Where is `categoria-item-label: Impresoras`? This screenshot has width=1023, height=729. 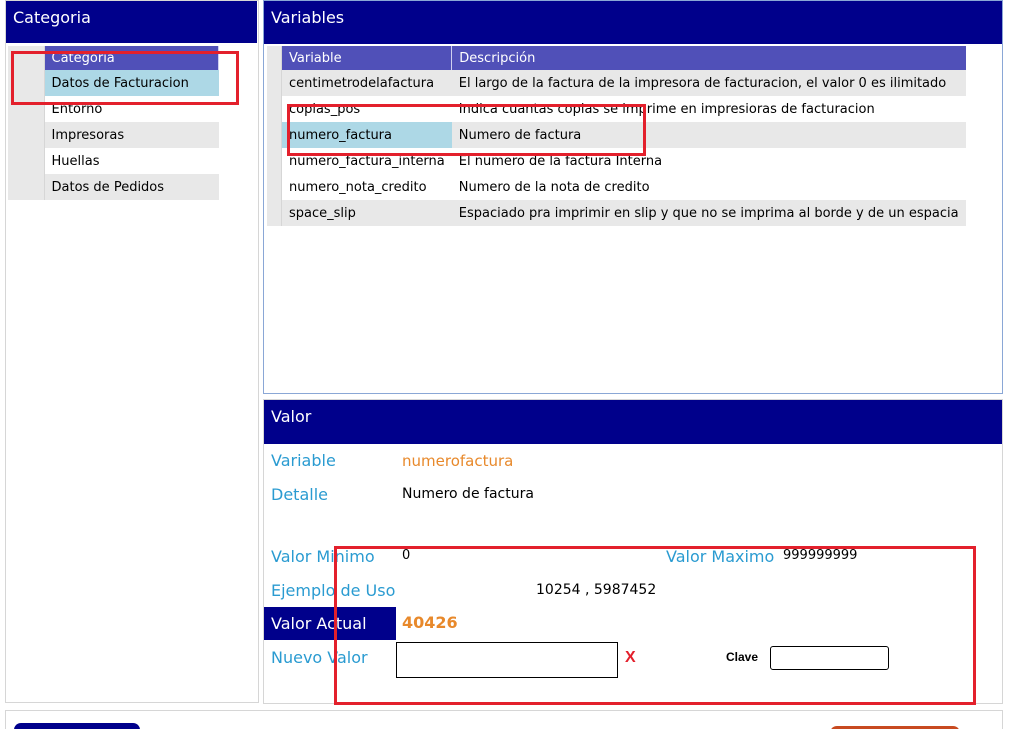
categoria-item-label: Impresoras is located at coordinates (131, 135).